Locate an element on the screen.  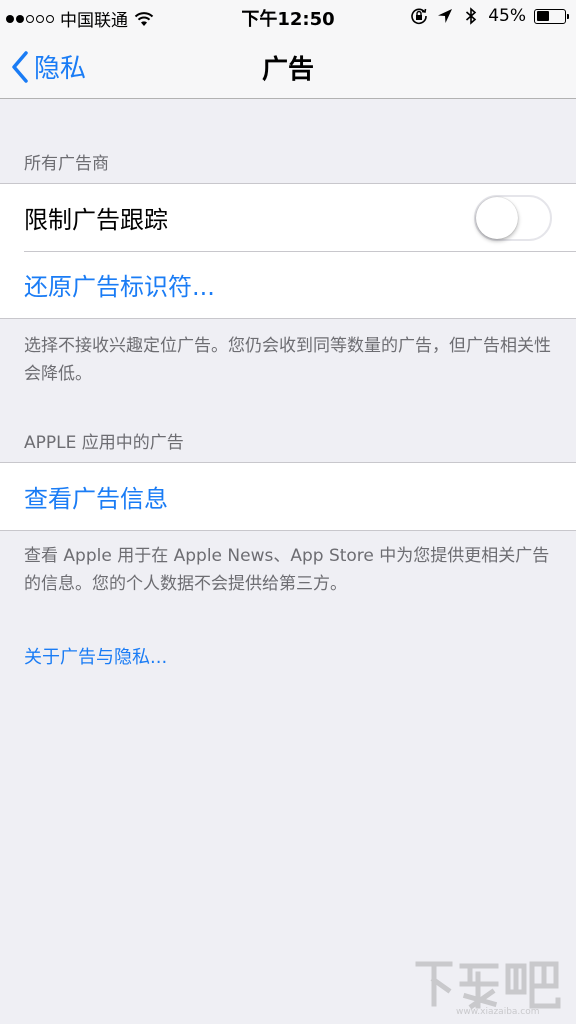
view-ad-information-button: 查看广告信息 is located at coordinates (288, 496).